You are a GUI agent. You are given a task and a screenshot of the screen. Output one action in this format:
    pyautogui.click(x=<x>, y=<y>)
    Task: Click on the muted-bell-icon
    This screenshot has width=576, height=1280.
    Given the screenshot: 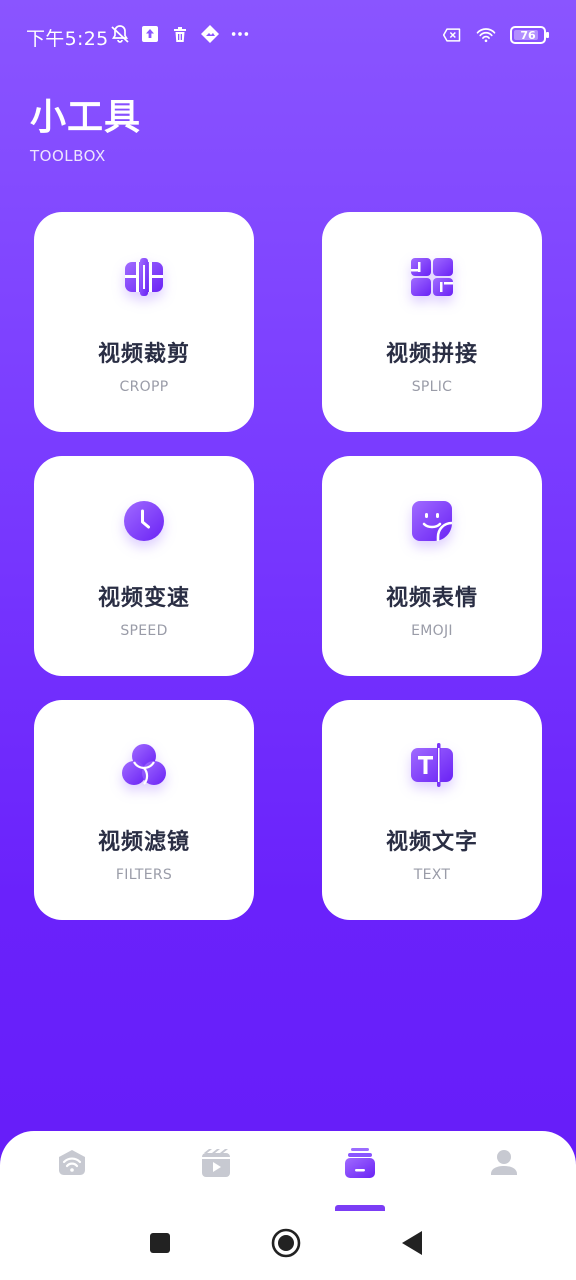 What is the action you would take?
    pyautogui.click(x=120, y=34)
    